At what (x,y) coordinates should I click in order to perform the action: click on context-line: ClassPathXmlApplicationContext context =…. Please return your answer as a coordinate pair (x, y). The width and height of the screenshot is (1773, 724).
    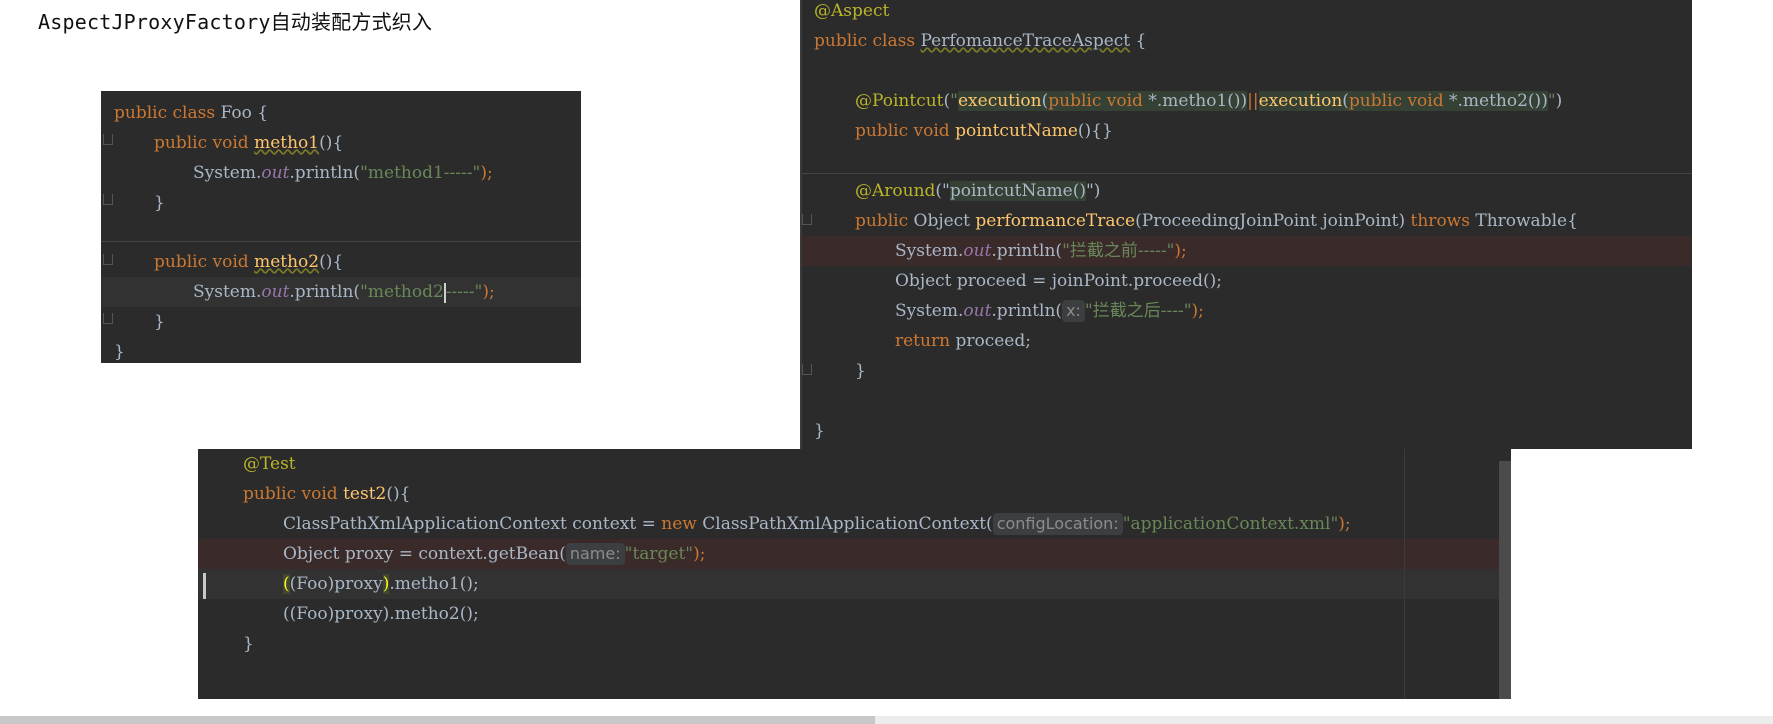
    Looking at the image, I should click on (817, 524).